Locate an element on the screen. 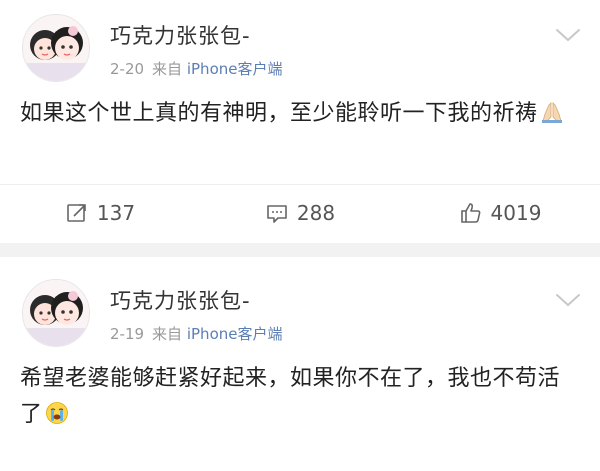  post-text: 希望老婆能够赶紧好起来，如果你不在了，我也不苟活了 is located at coordinates (290, 396).